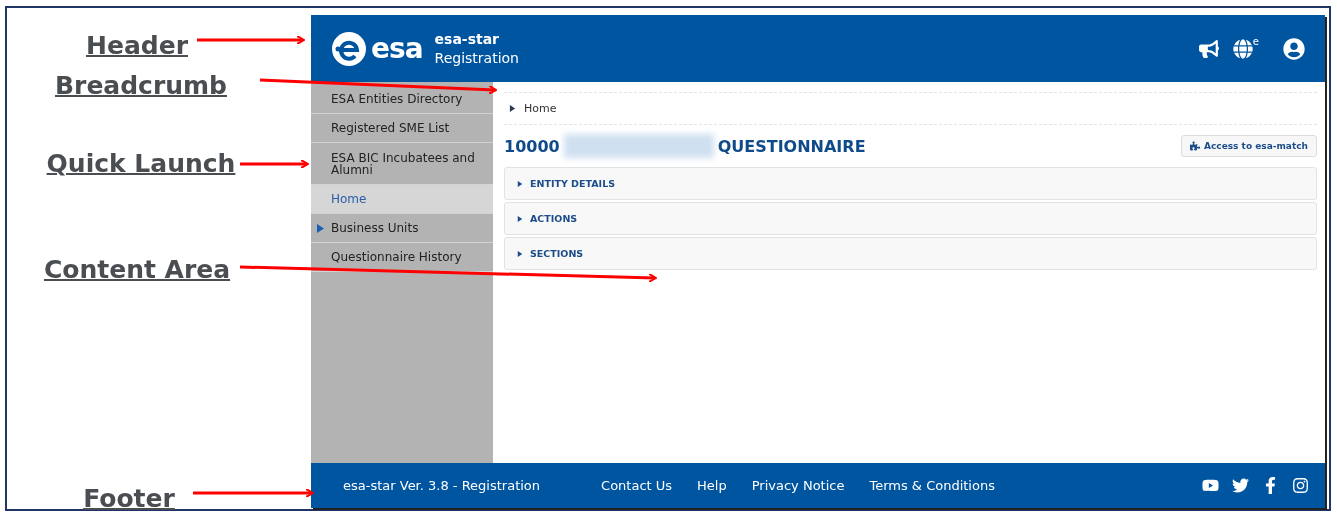 The image size is (1337, 515). I want to click on app-name: esa-star, so click(467, 39).